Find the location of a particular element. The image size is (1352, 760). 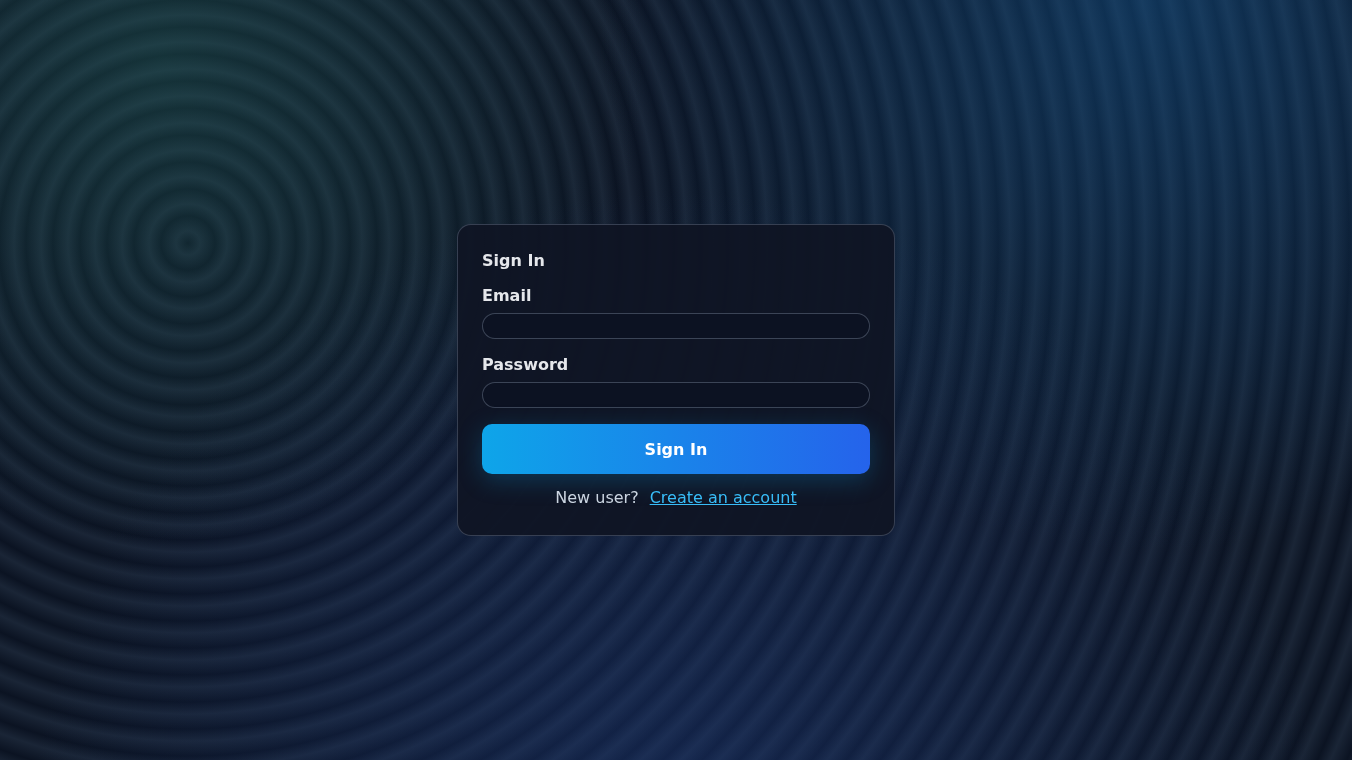

new-user-prompt: New user? is located at coordinates (597, 497).